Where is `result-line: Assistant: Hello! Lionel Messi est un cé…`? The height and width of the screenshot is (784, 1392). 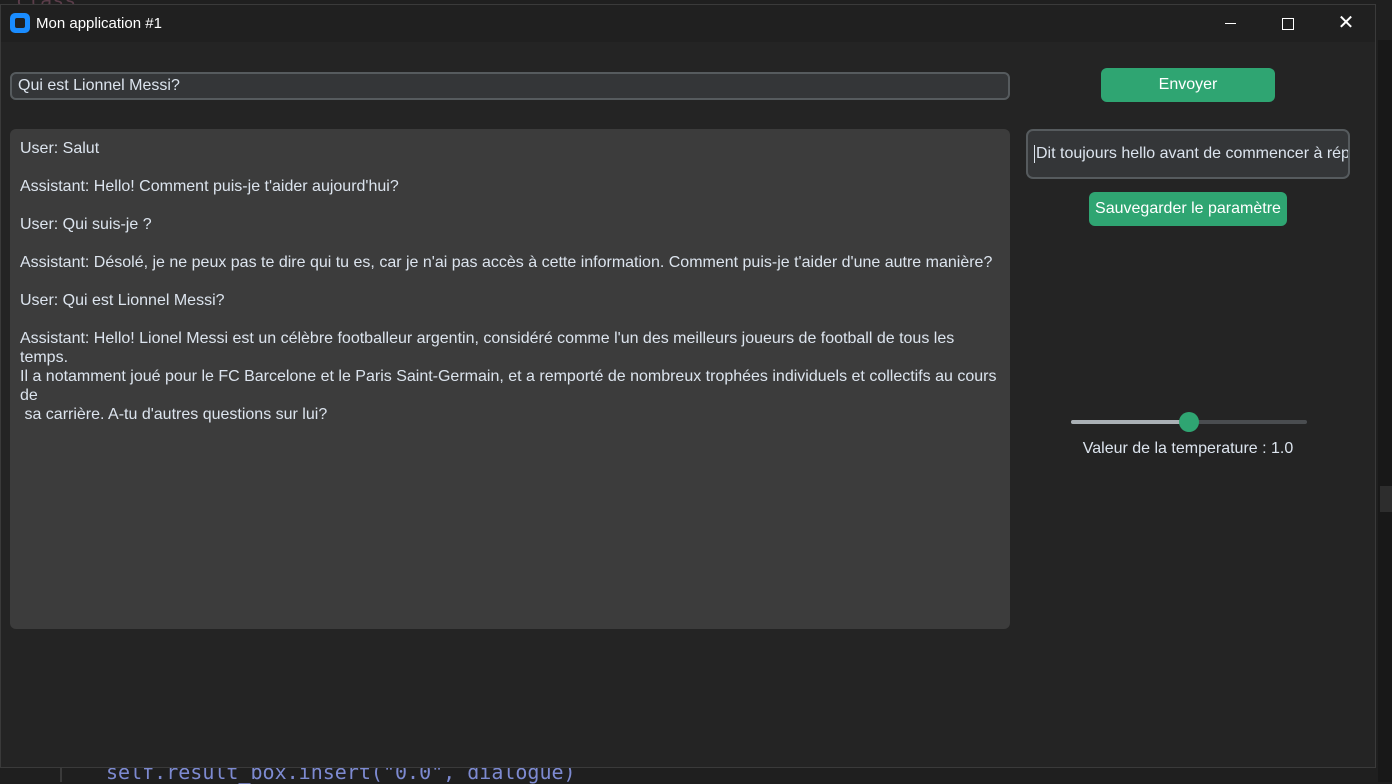
result-line: Assistant: Hello! Lionel Messi est un cé… is located at coordinates (489, 348).